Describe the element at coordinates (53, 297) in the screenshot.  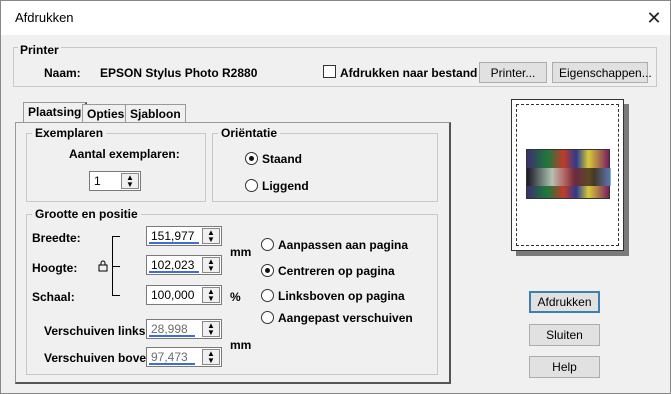
I see `scale-label: Schaal:` at that location.